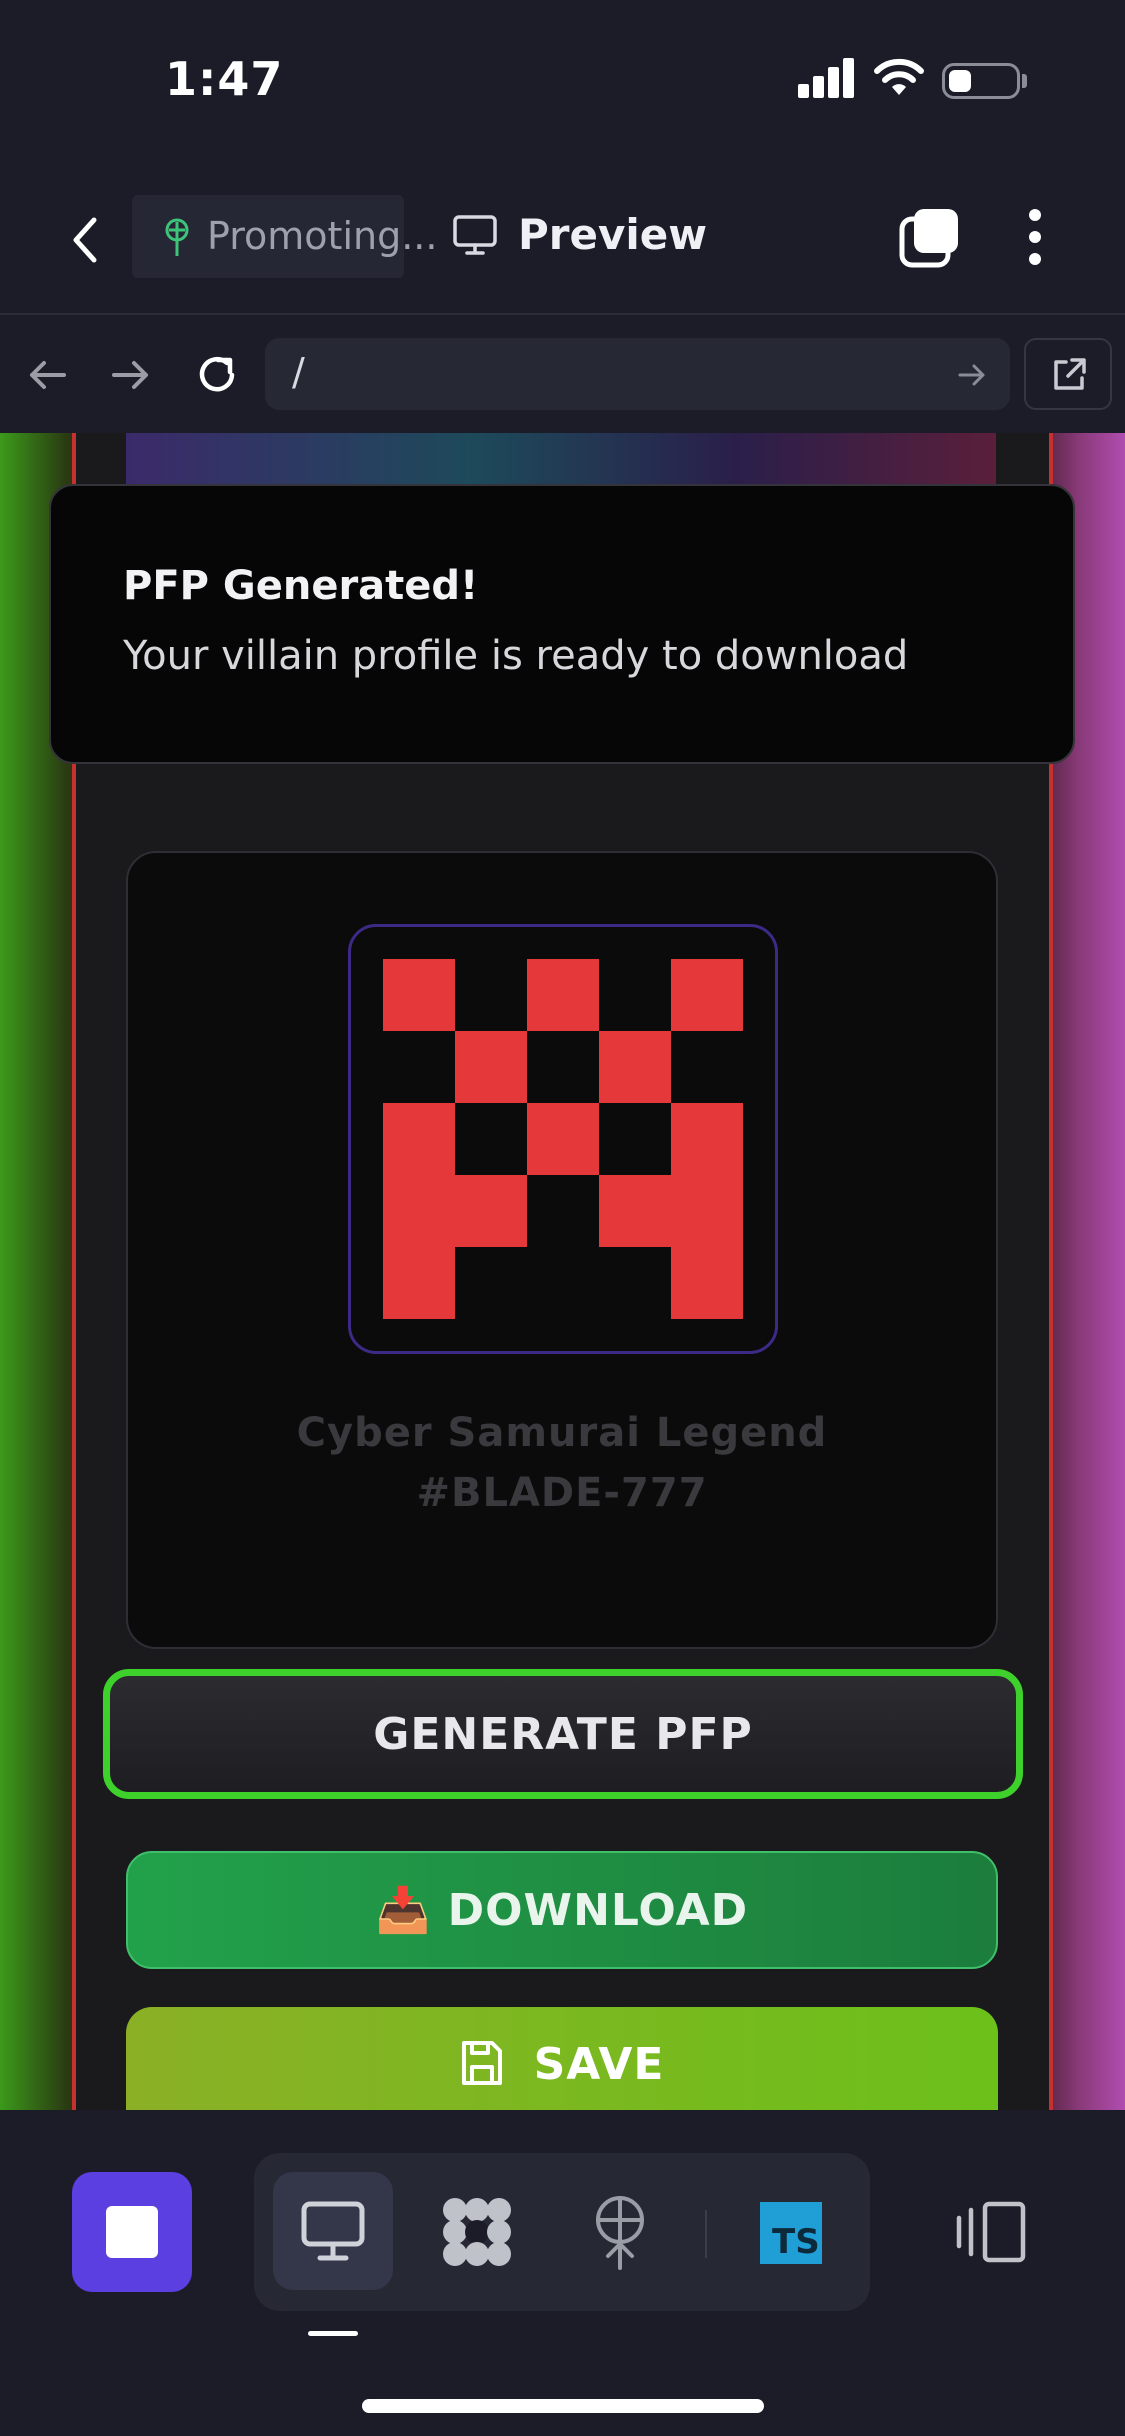  Describe the element at coordinates (620, 2232) in the screenshot. I see `deploy-antenna-icon` at that location.